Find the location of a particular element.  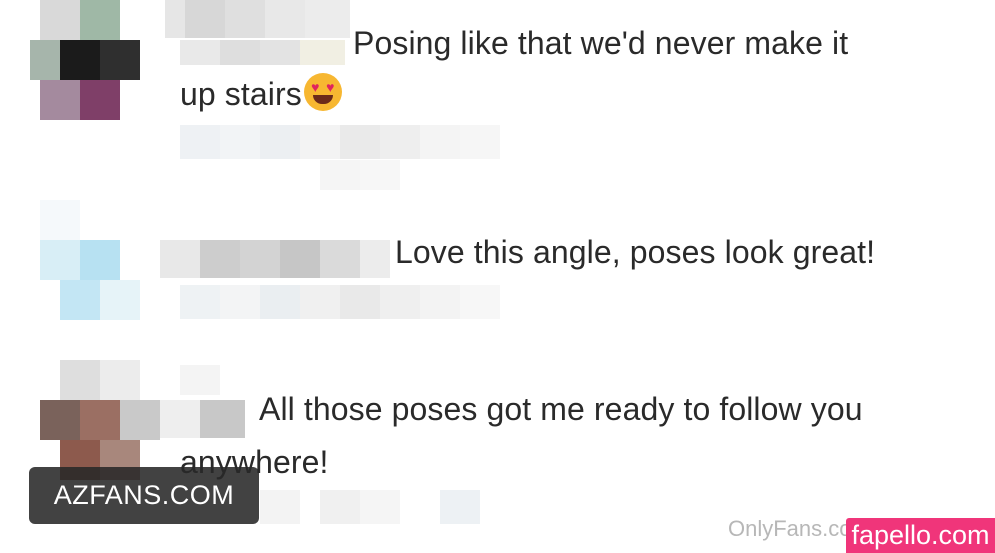

comment-text-line: Love this angle, poses look great! is located at coordinates (635, 252).